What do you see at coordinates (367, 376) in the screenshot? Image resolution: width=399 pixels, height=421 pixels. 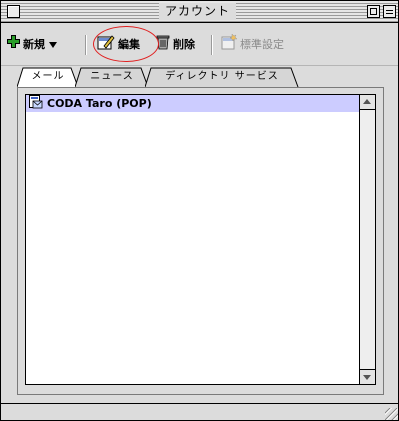 I see `scroll-down-arrow-icon` at bounding box center [367, 376].